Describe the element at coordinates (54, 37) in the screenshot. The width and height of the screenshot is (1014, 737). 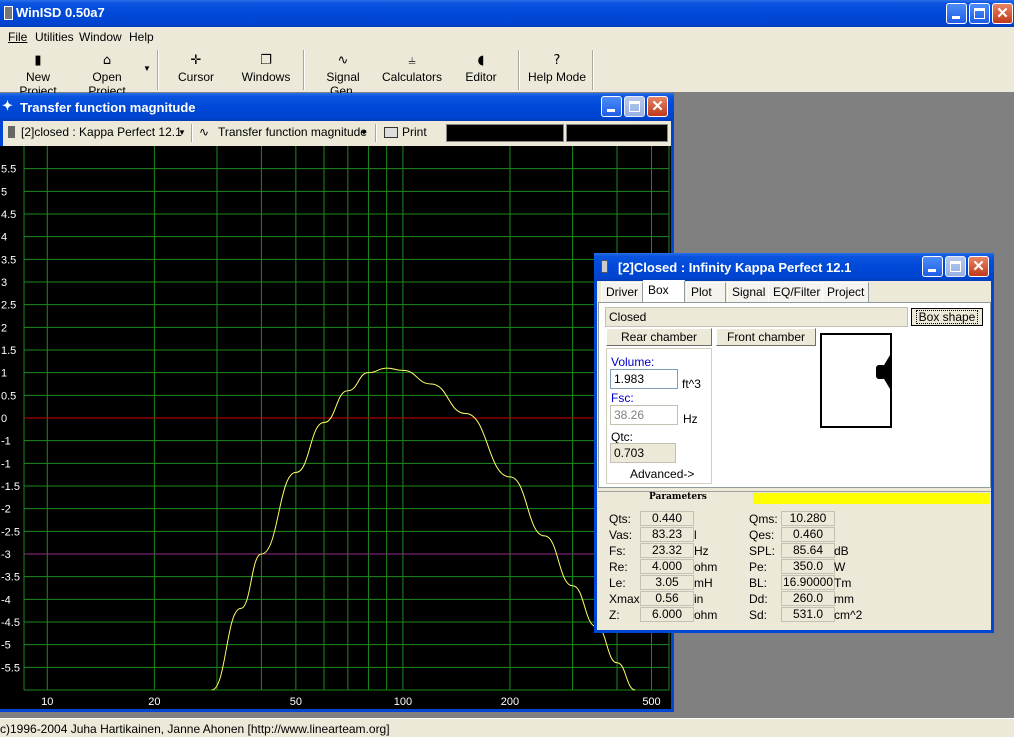
I see `menu-utilities: Utilities` at that location.